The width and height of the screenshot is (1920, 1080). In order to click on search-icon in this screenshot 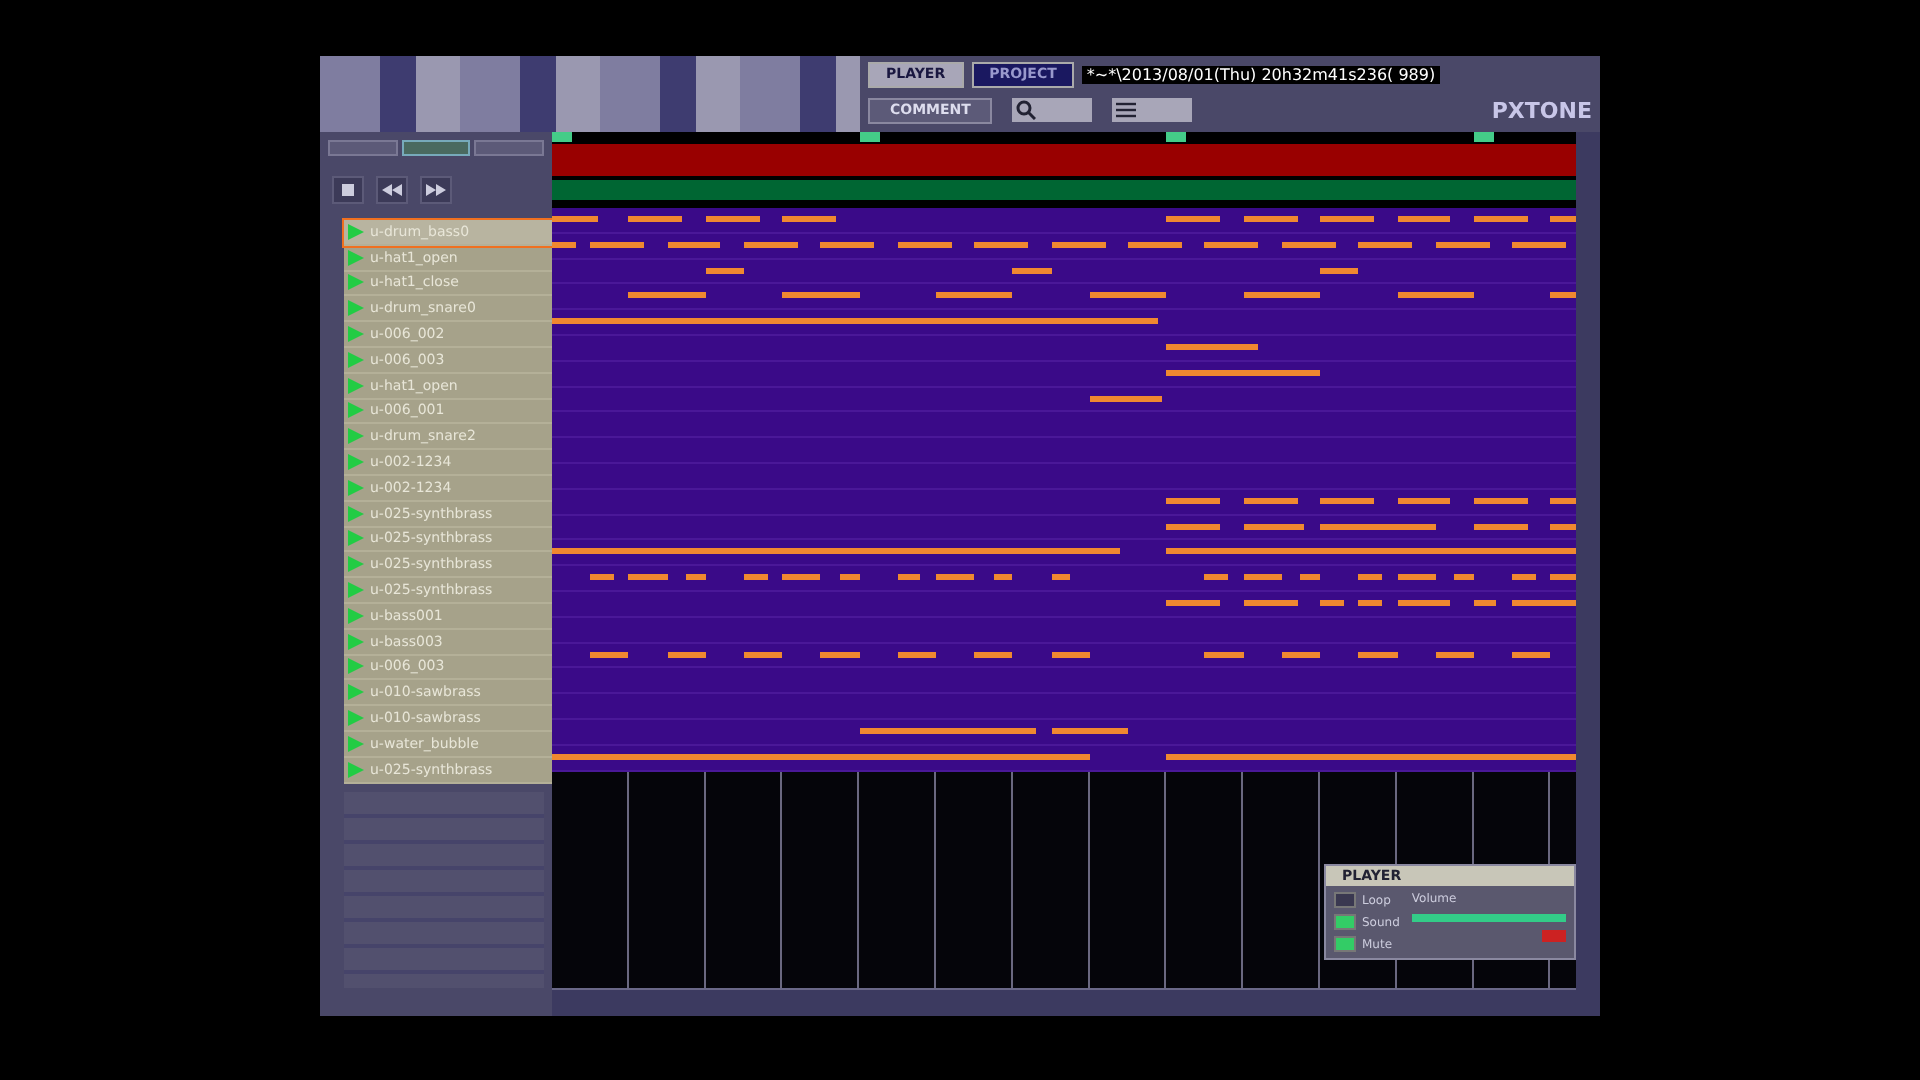, I will do `click(1026, 110)`.